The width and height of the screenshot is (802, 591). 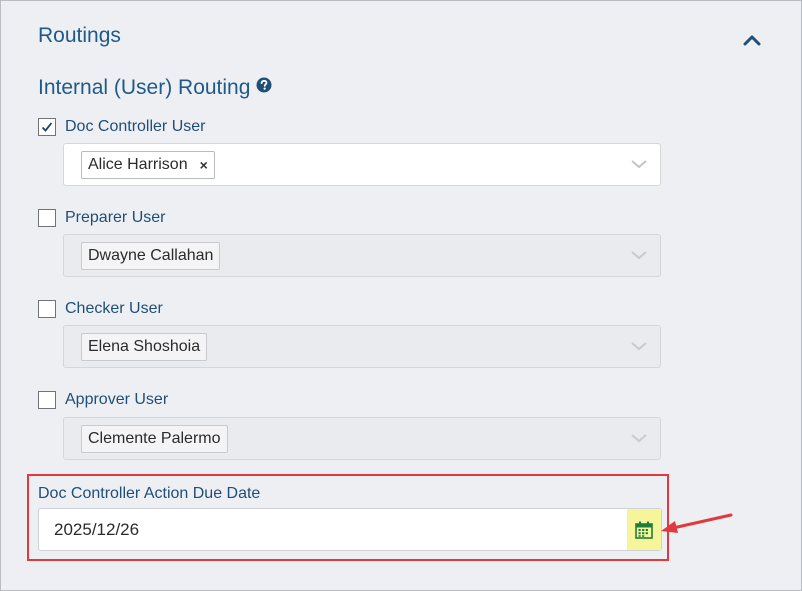 I want to click on chip-remove-button: ×, so click(x=204, y=165).